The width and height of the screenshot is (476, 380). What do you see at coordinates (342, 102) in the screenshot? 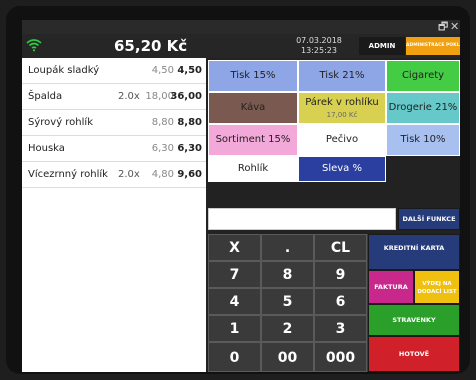
I see `category-label: Párek v rohlíku` at bounding box center [342, 102].